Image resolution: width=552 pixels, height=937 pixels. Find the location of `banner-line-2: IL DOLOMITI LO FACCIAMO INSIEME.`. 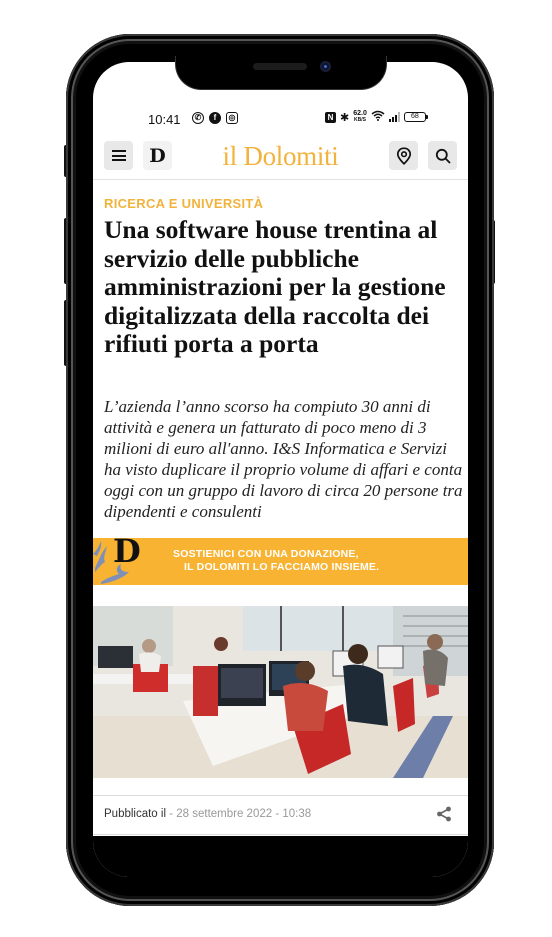

banner-line-2: IL DOLOMITI LO FACCIAMO INSIEME. is located at coordinates (282, 567).